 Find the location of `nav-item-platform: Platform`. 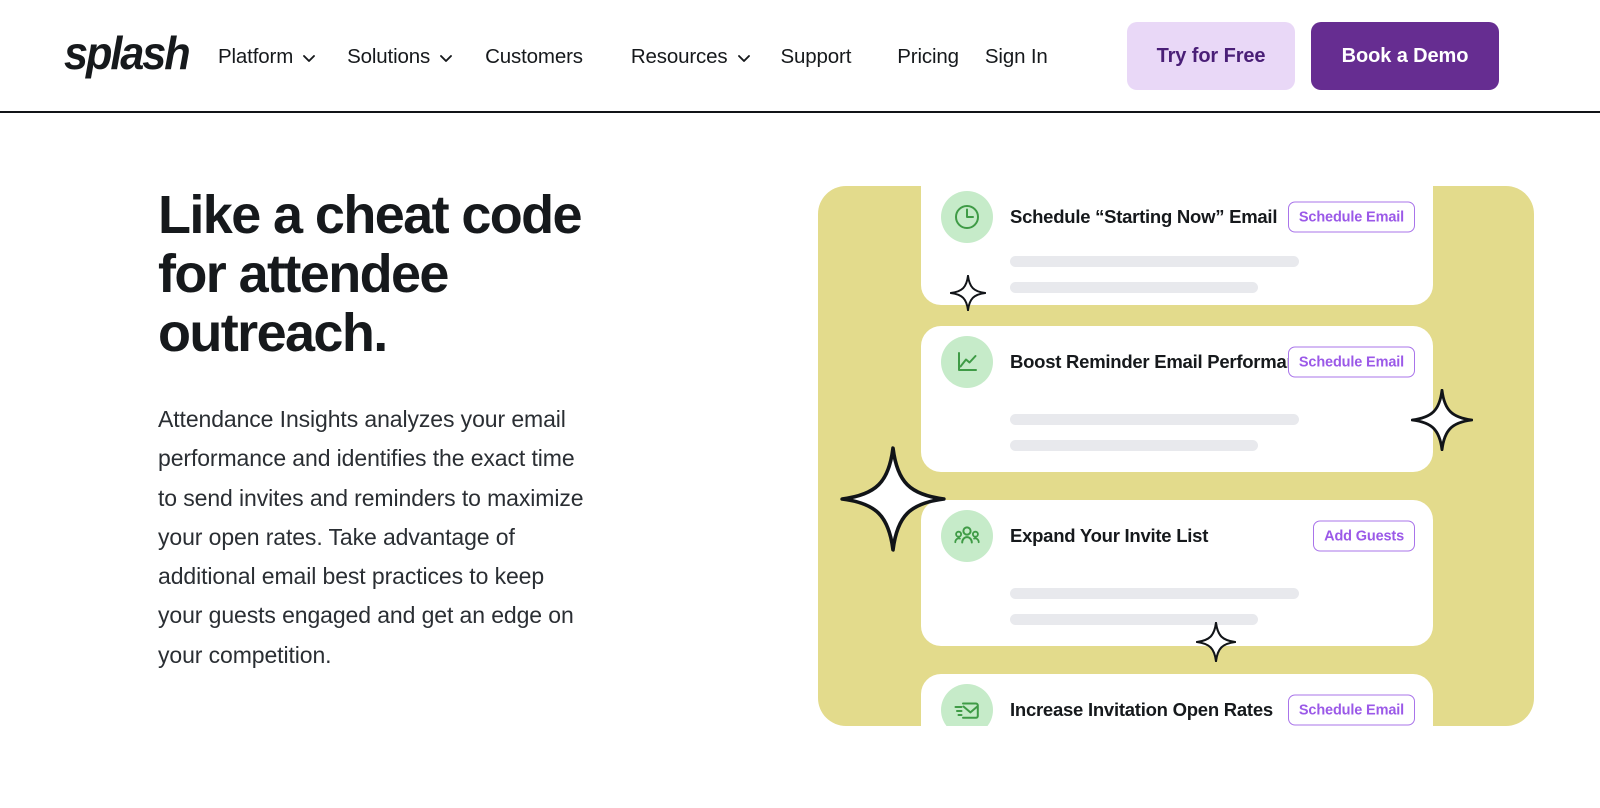

nav-item-platform: Platform is located at coordinates (267, 57).